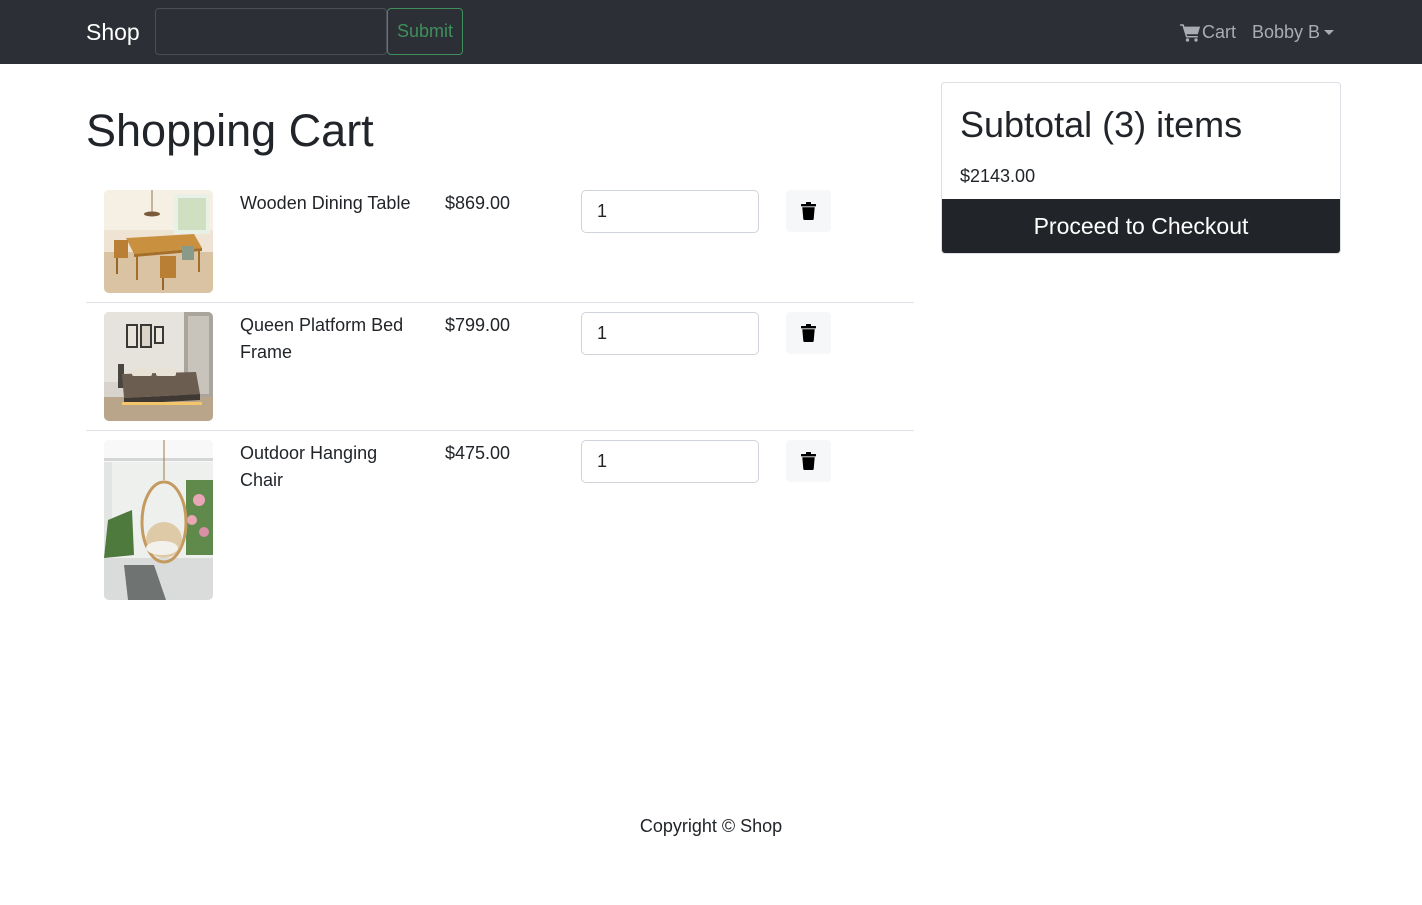 This screenshot has width=1422, height=905. Describe the element at coordinates (500, 366) in the screenshot. I see `cart-item-row: Queen Platform Bed Frame $799.00 1` at that location.